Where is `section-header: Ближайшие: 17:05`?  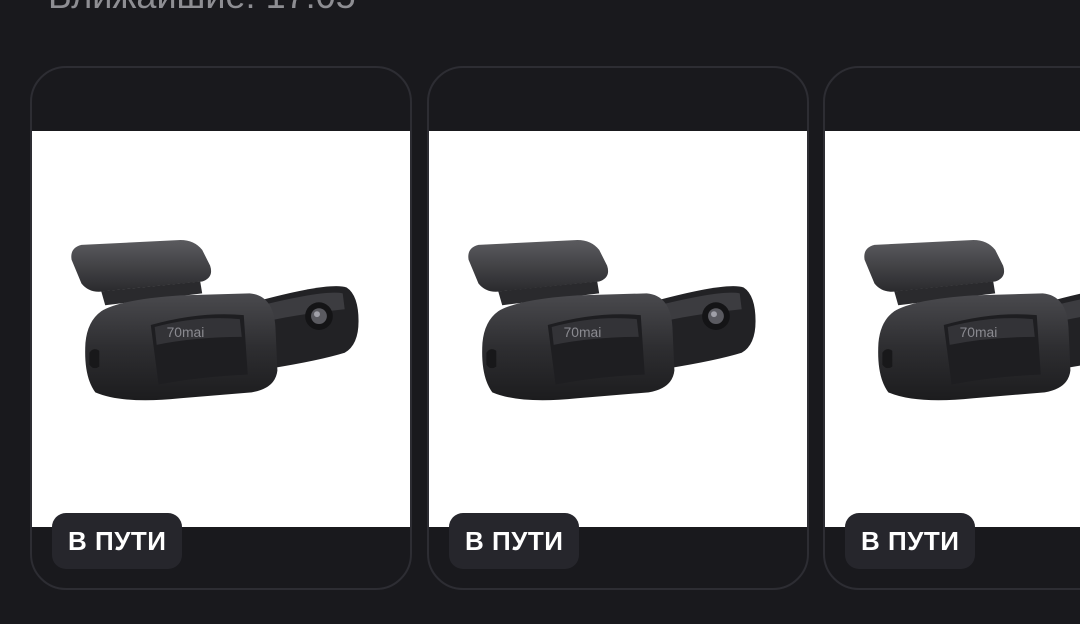
section-header: Ближайшие: 17:05 is located at coordinates (202, 7).